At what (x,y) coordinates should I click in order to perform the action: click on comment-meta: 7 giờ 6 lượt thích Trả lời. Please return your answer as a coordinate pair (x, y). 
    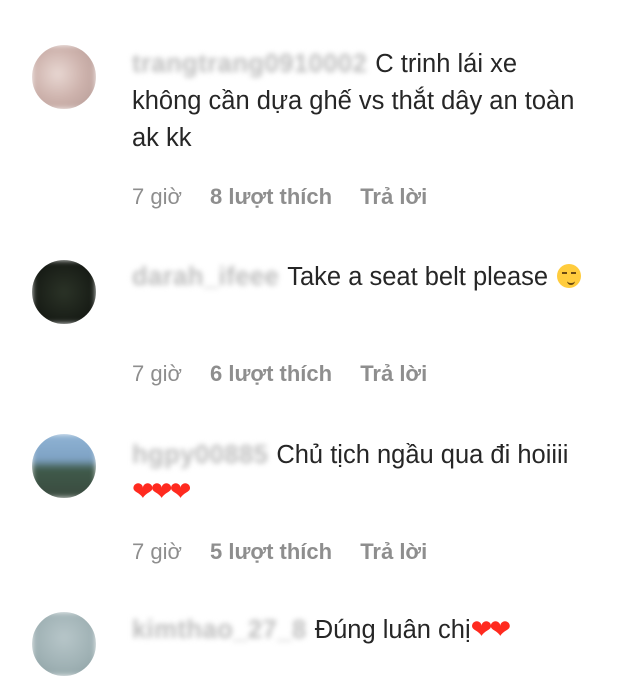
    Looking at the image, I should click on (290, 374).